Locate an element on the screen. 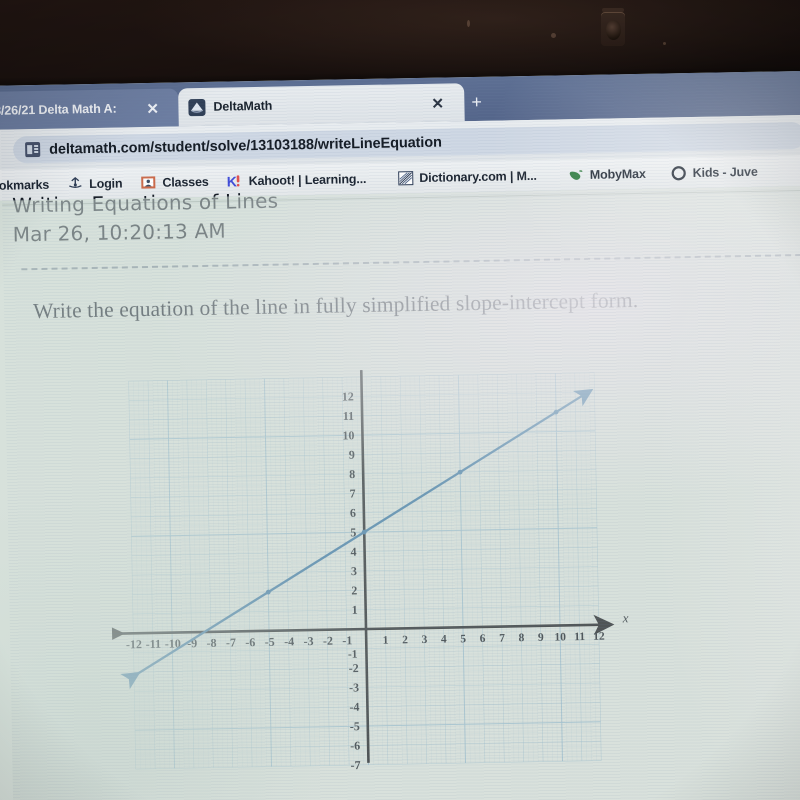 The width and height of the screenshot is (800, 800). bookmark-item-kids: Kids - Juve is located at coordinates (710, 172).